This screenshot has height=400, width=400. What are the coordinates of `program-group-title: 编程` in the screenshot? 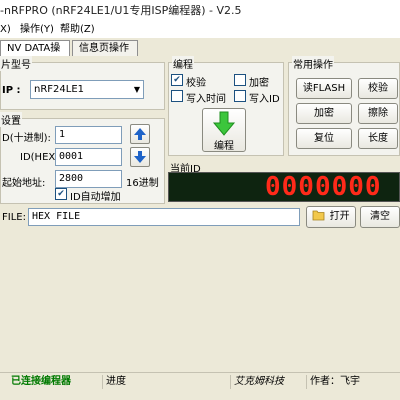 It's located at (183, 63).